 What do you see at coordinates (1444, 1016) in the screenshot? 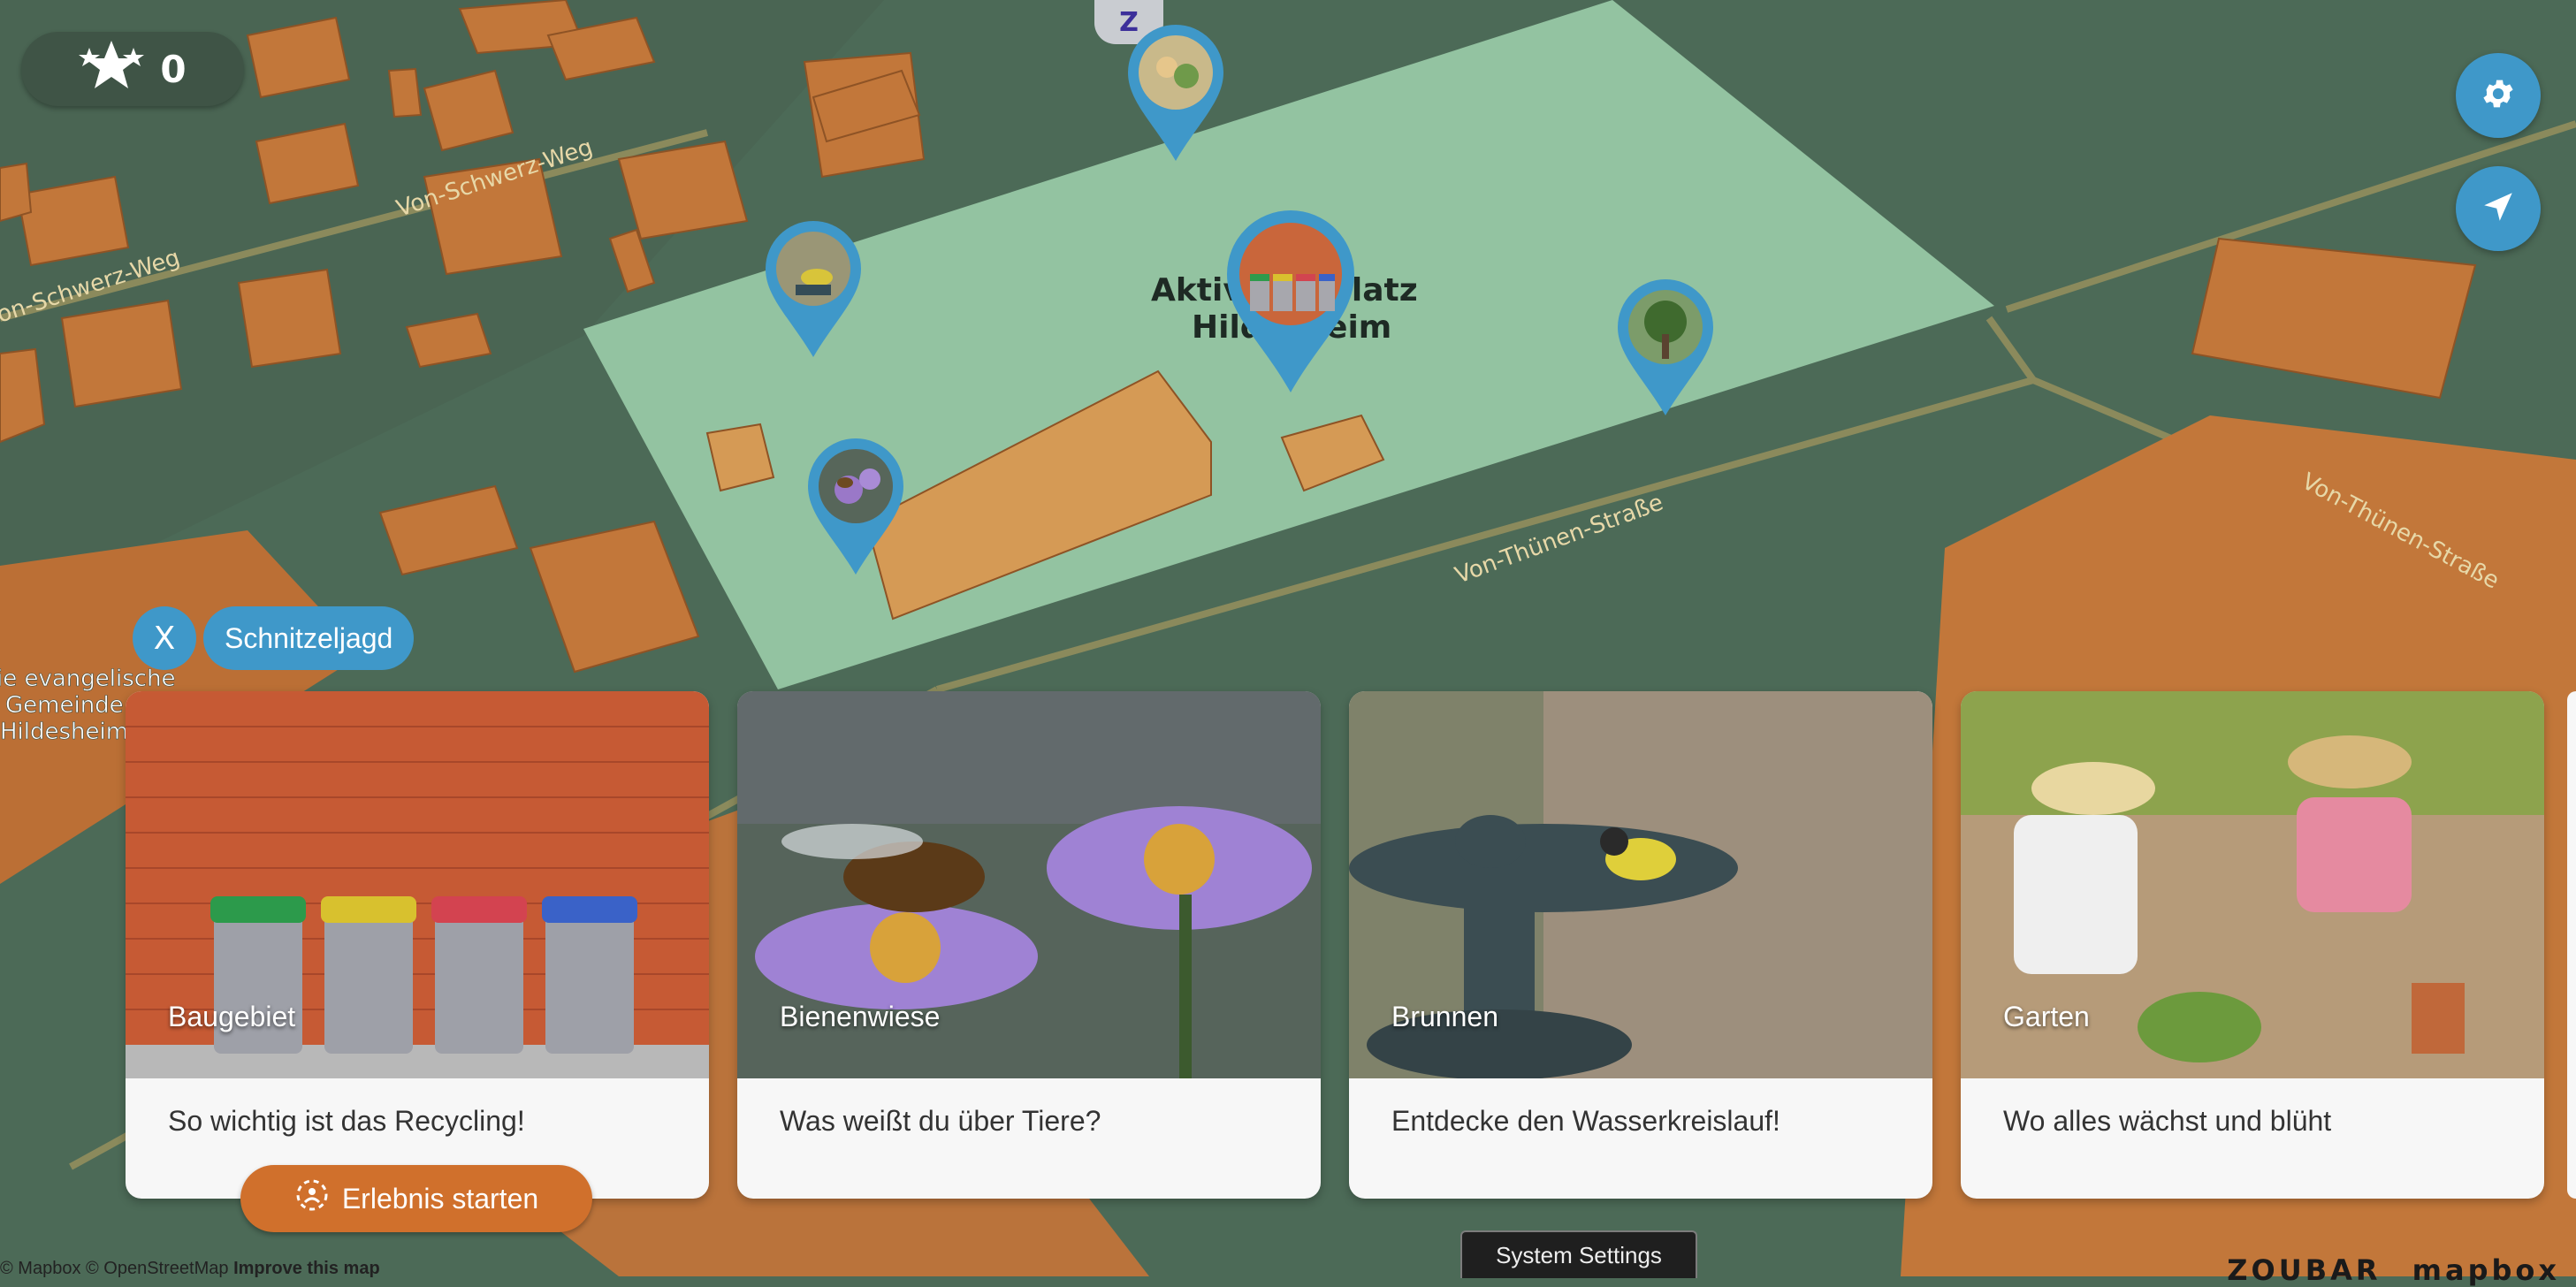
I see `card-title: Brunnen` at bounding box center [1444, 1016].